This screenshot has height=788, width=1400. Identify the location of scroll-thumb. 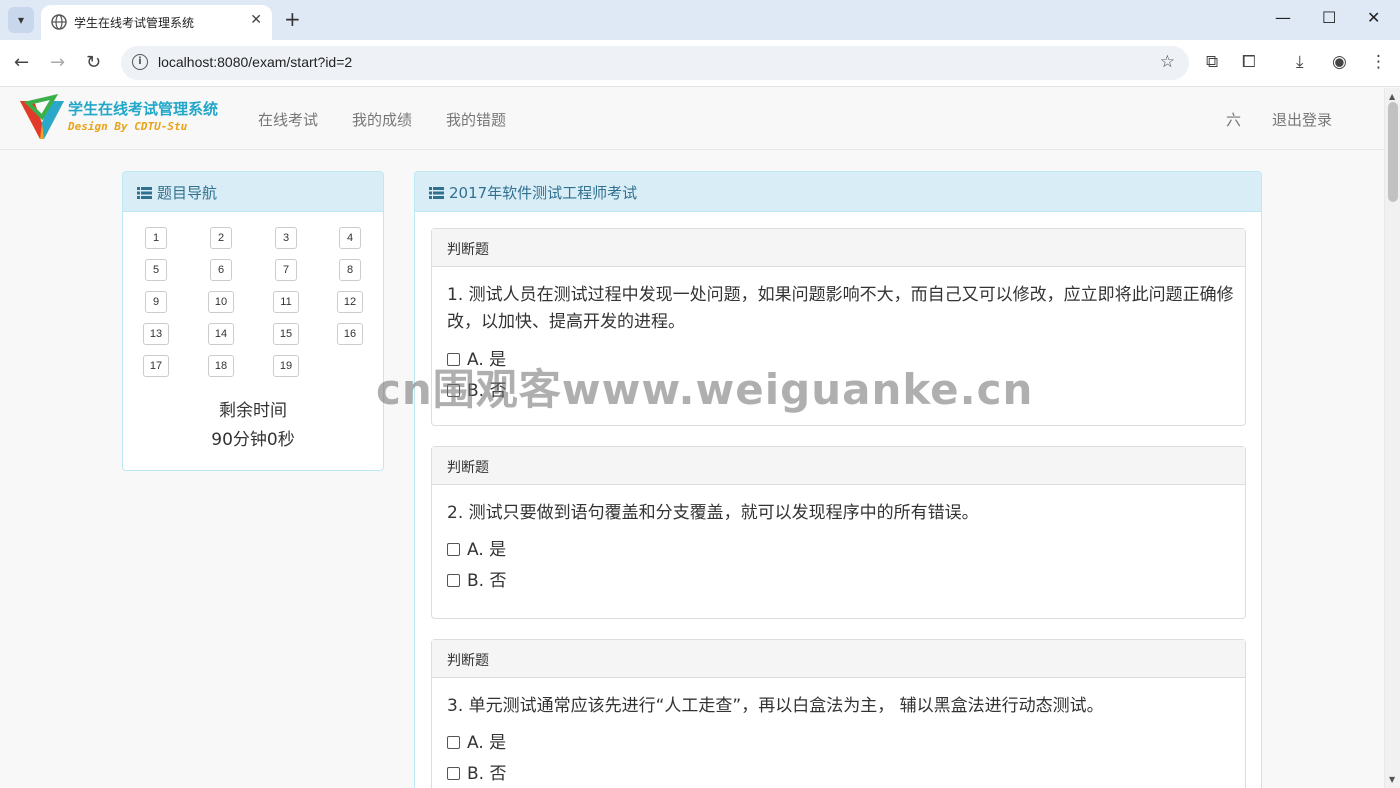
(1393, 152).